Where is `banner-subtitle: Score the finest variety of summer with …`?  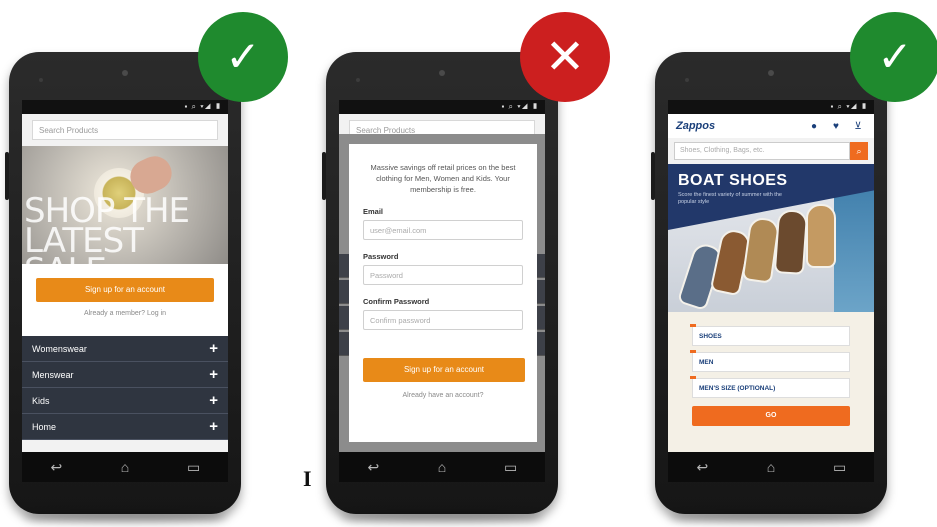
banner-subtitle: Score the finest variety of summer with … is located at coordinates (730, 198).